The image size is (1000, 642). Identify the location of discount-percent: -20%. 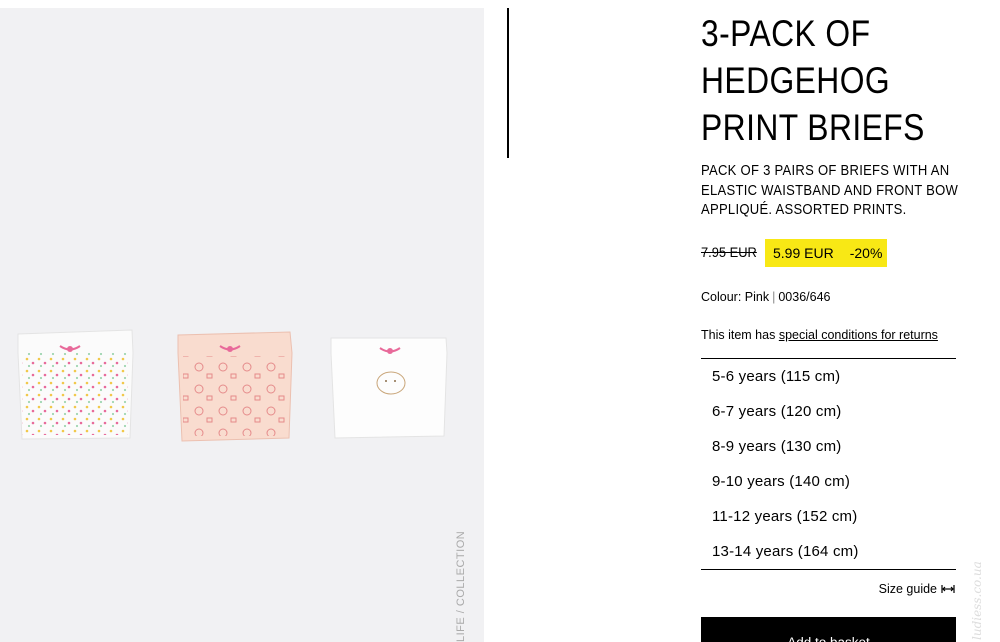
(866, 253).